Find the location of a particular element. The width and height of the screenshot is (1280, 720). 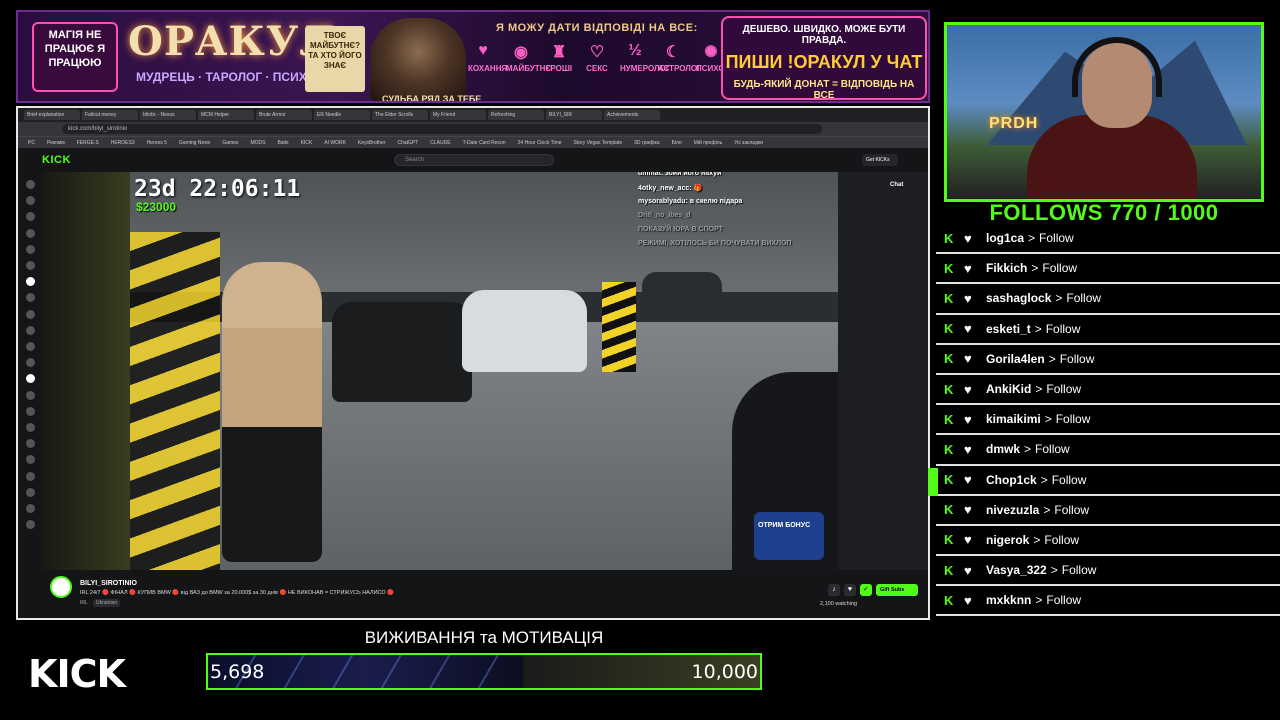

follow-row: K ♥ Chop1ck > Follow is located at coordinates (1104, 481).